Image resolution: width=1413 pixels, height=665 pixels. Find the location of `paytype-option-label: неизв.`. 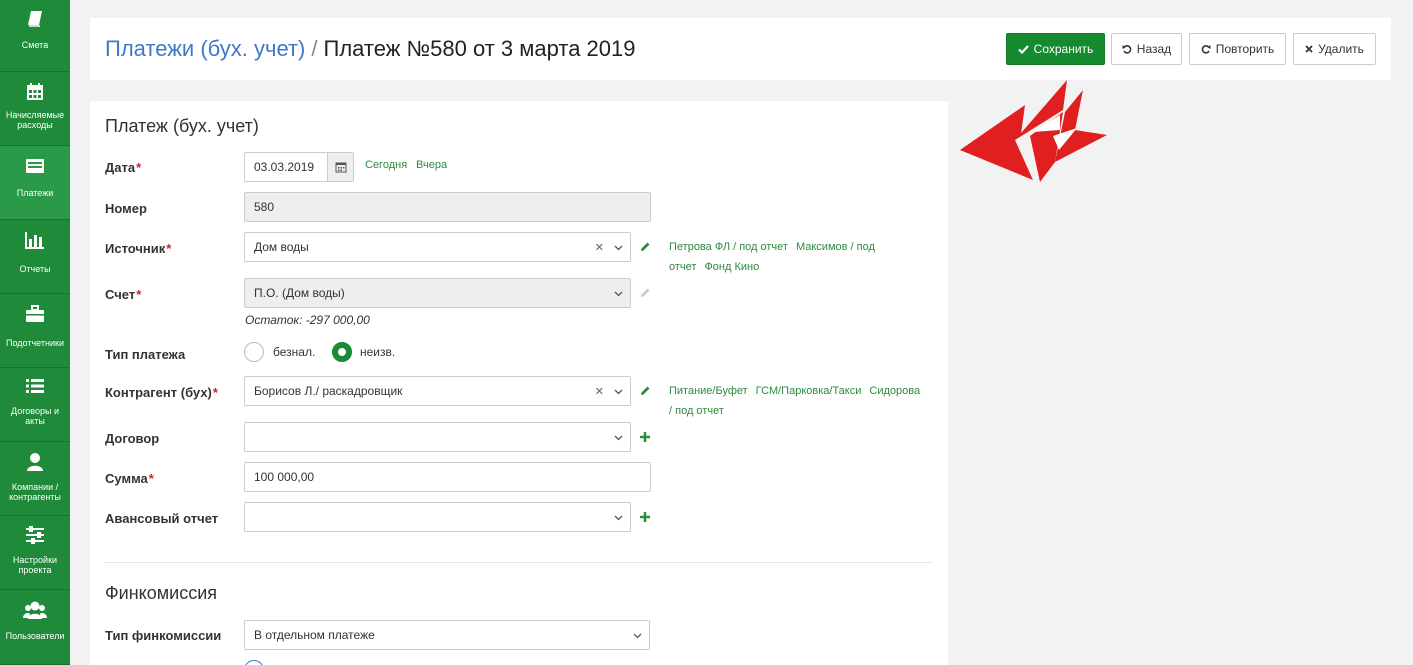

paytype-option-label: неизв. is located at coordinates (378, 352).